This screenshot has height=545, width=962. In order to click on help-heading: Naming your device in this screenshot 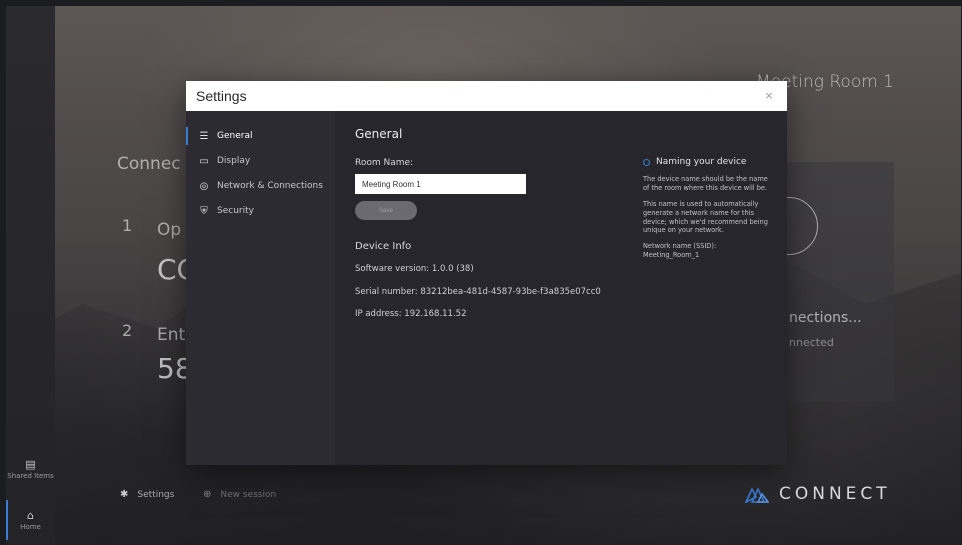, I will do `click(708, 162)`.